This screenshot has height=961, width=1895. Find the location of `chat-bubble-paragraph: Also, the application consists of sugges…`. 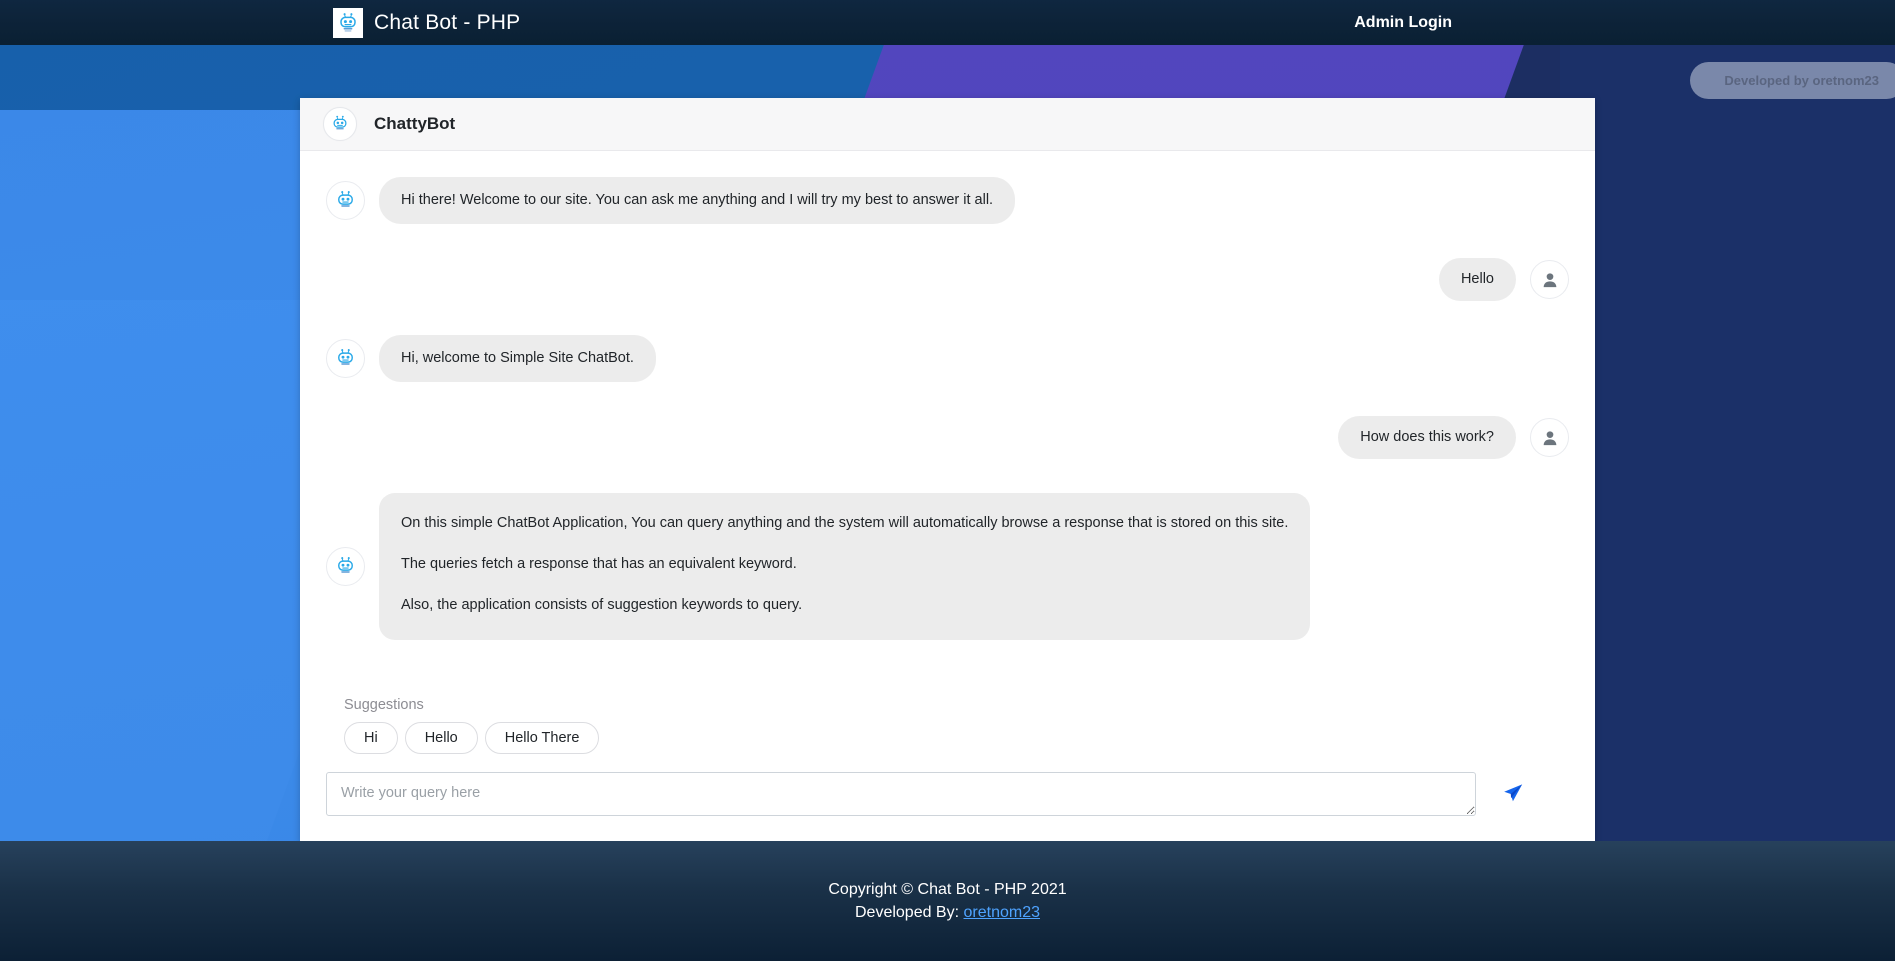

chat-bubble-paragraph: Also, the application consists of sugges… is located at coordinates (602, 605).